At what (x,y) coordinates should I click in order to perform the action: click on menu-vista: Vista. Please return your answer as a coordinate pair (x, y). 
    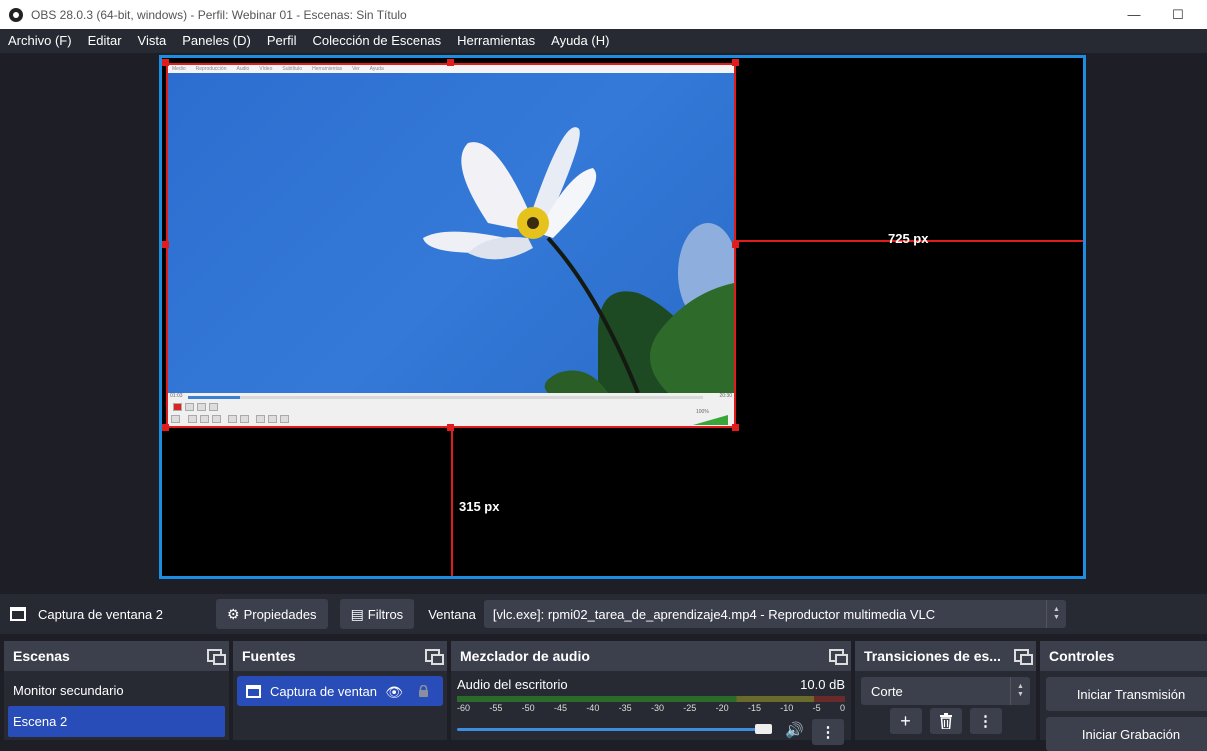
    Looking at the image, I should click on (152, 41).